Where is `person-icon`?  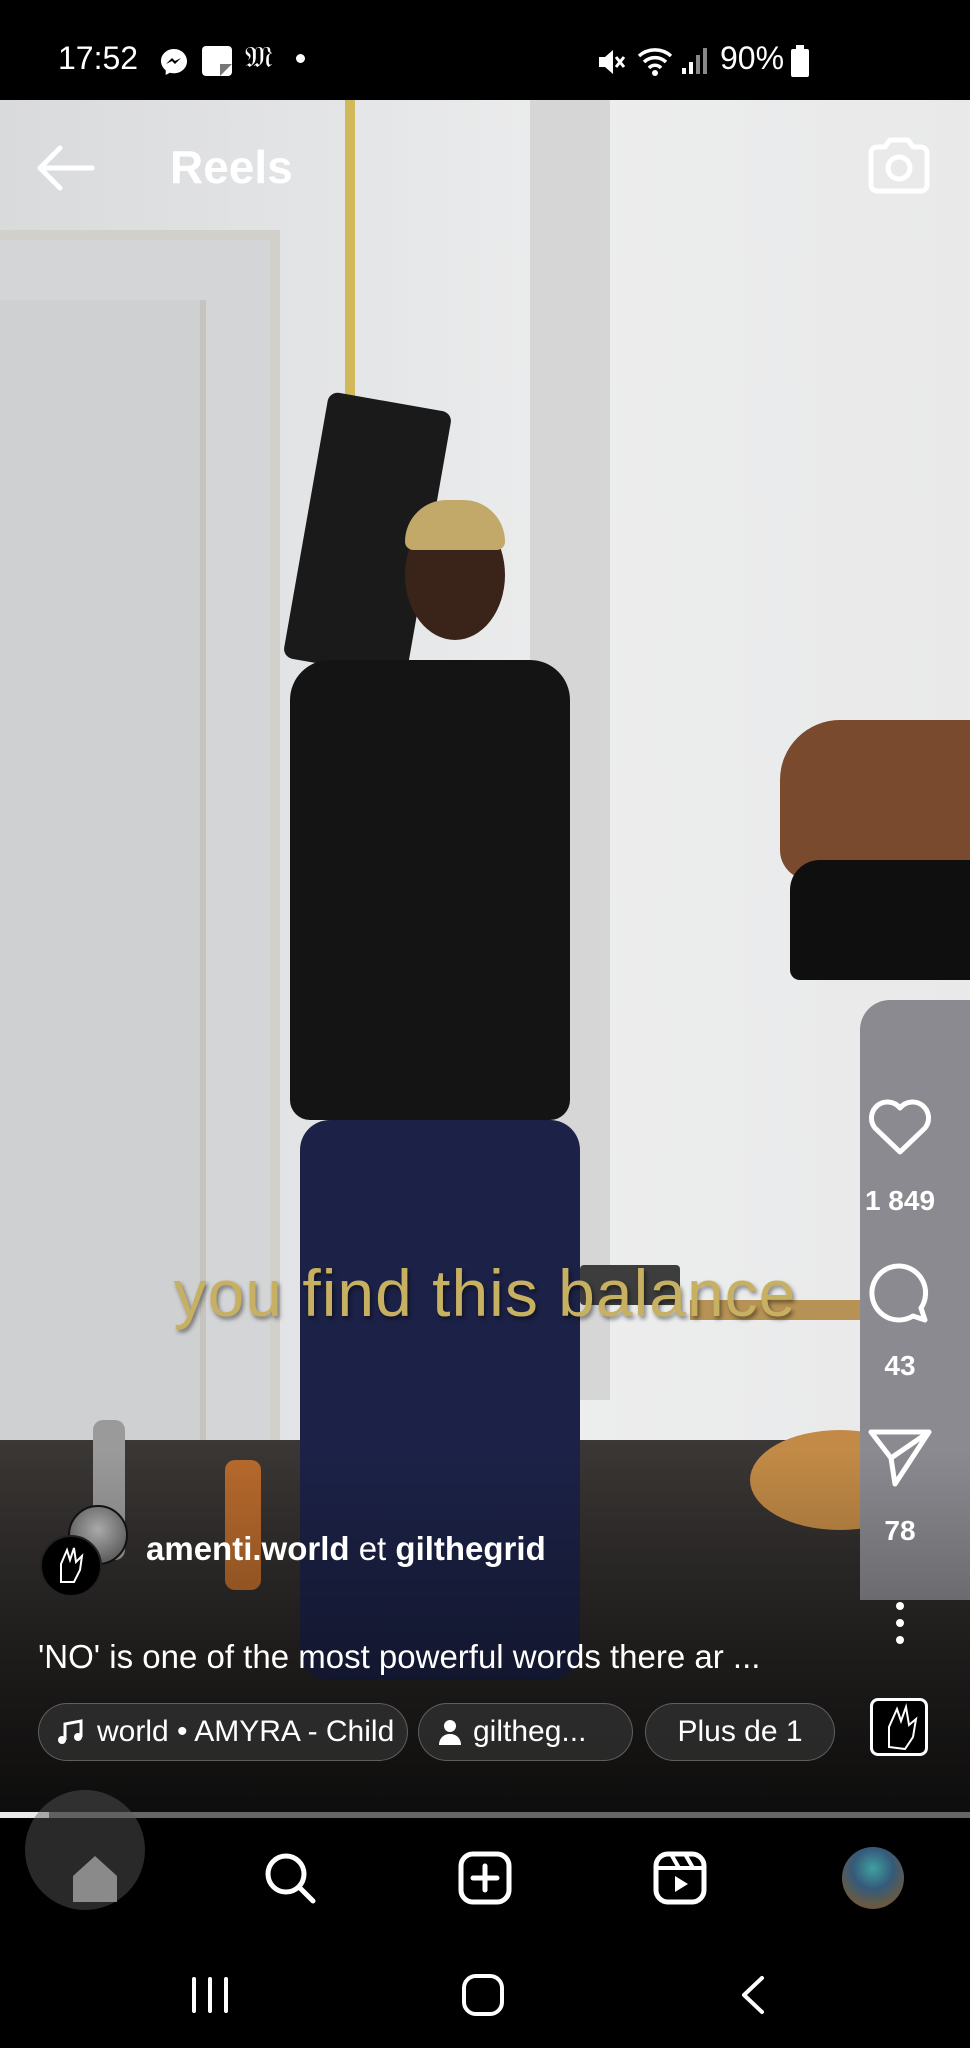
person-icon is located at coordinates (450, 1732).